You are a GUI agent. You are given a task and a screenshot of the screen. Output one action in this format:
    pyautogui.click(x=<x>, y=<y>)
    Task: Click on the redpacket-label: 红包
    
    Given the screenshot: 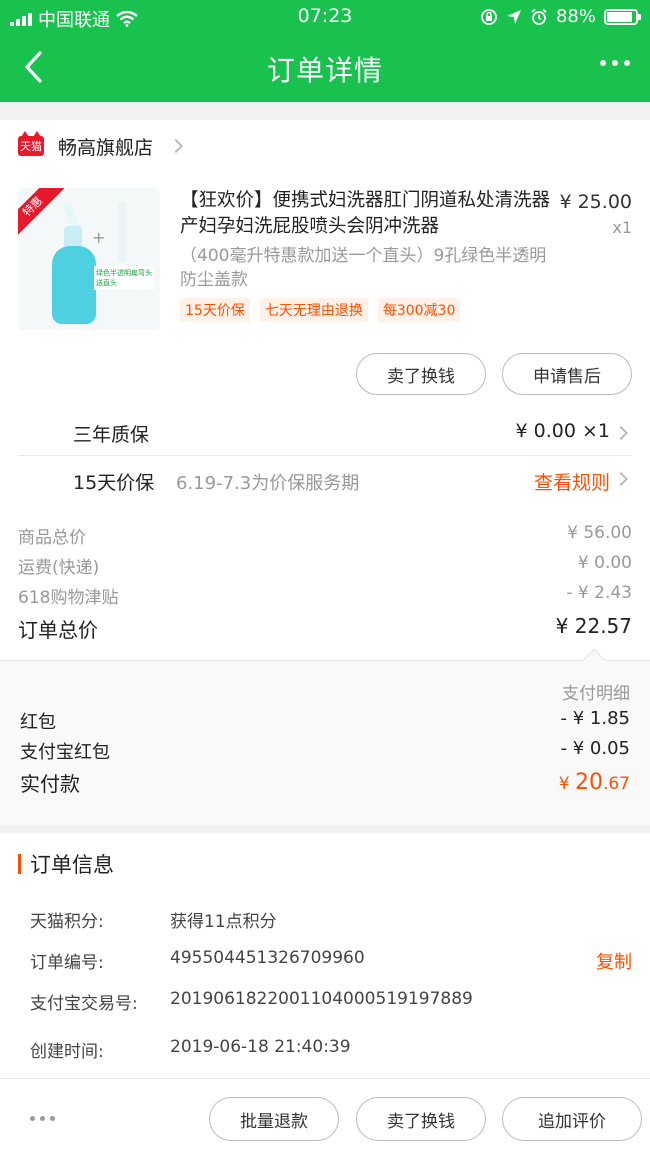 What is the action you would take?
    pyautogui.click(x=38, y=722)
    